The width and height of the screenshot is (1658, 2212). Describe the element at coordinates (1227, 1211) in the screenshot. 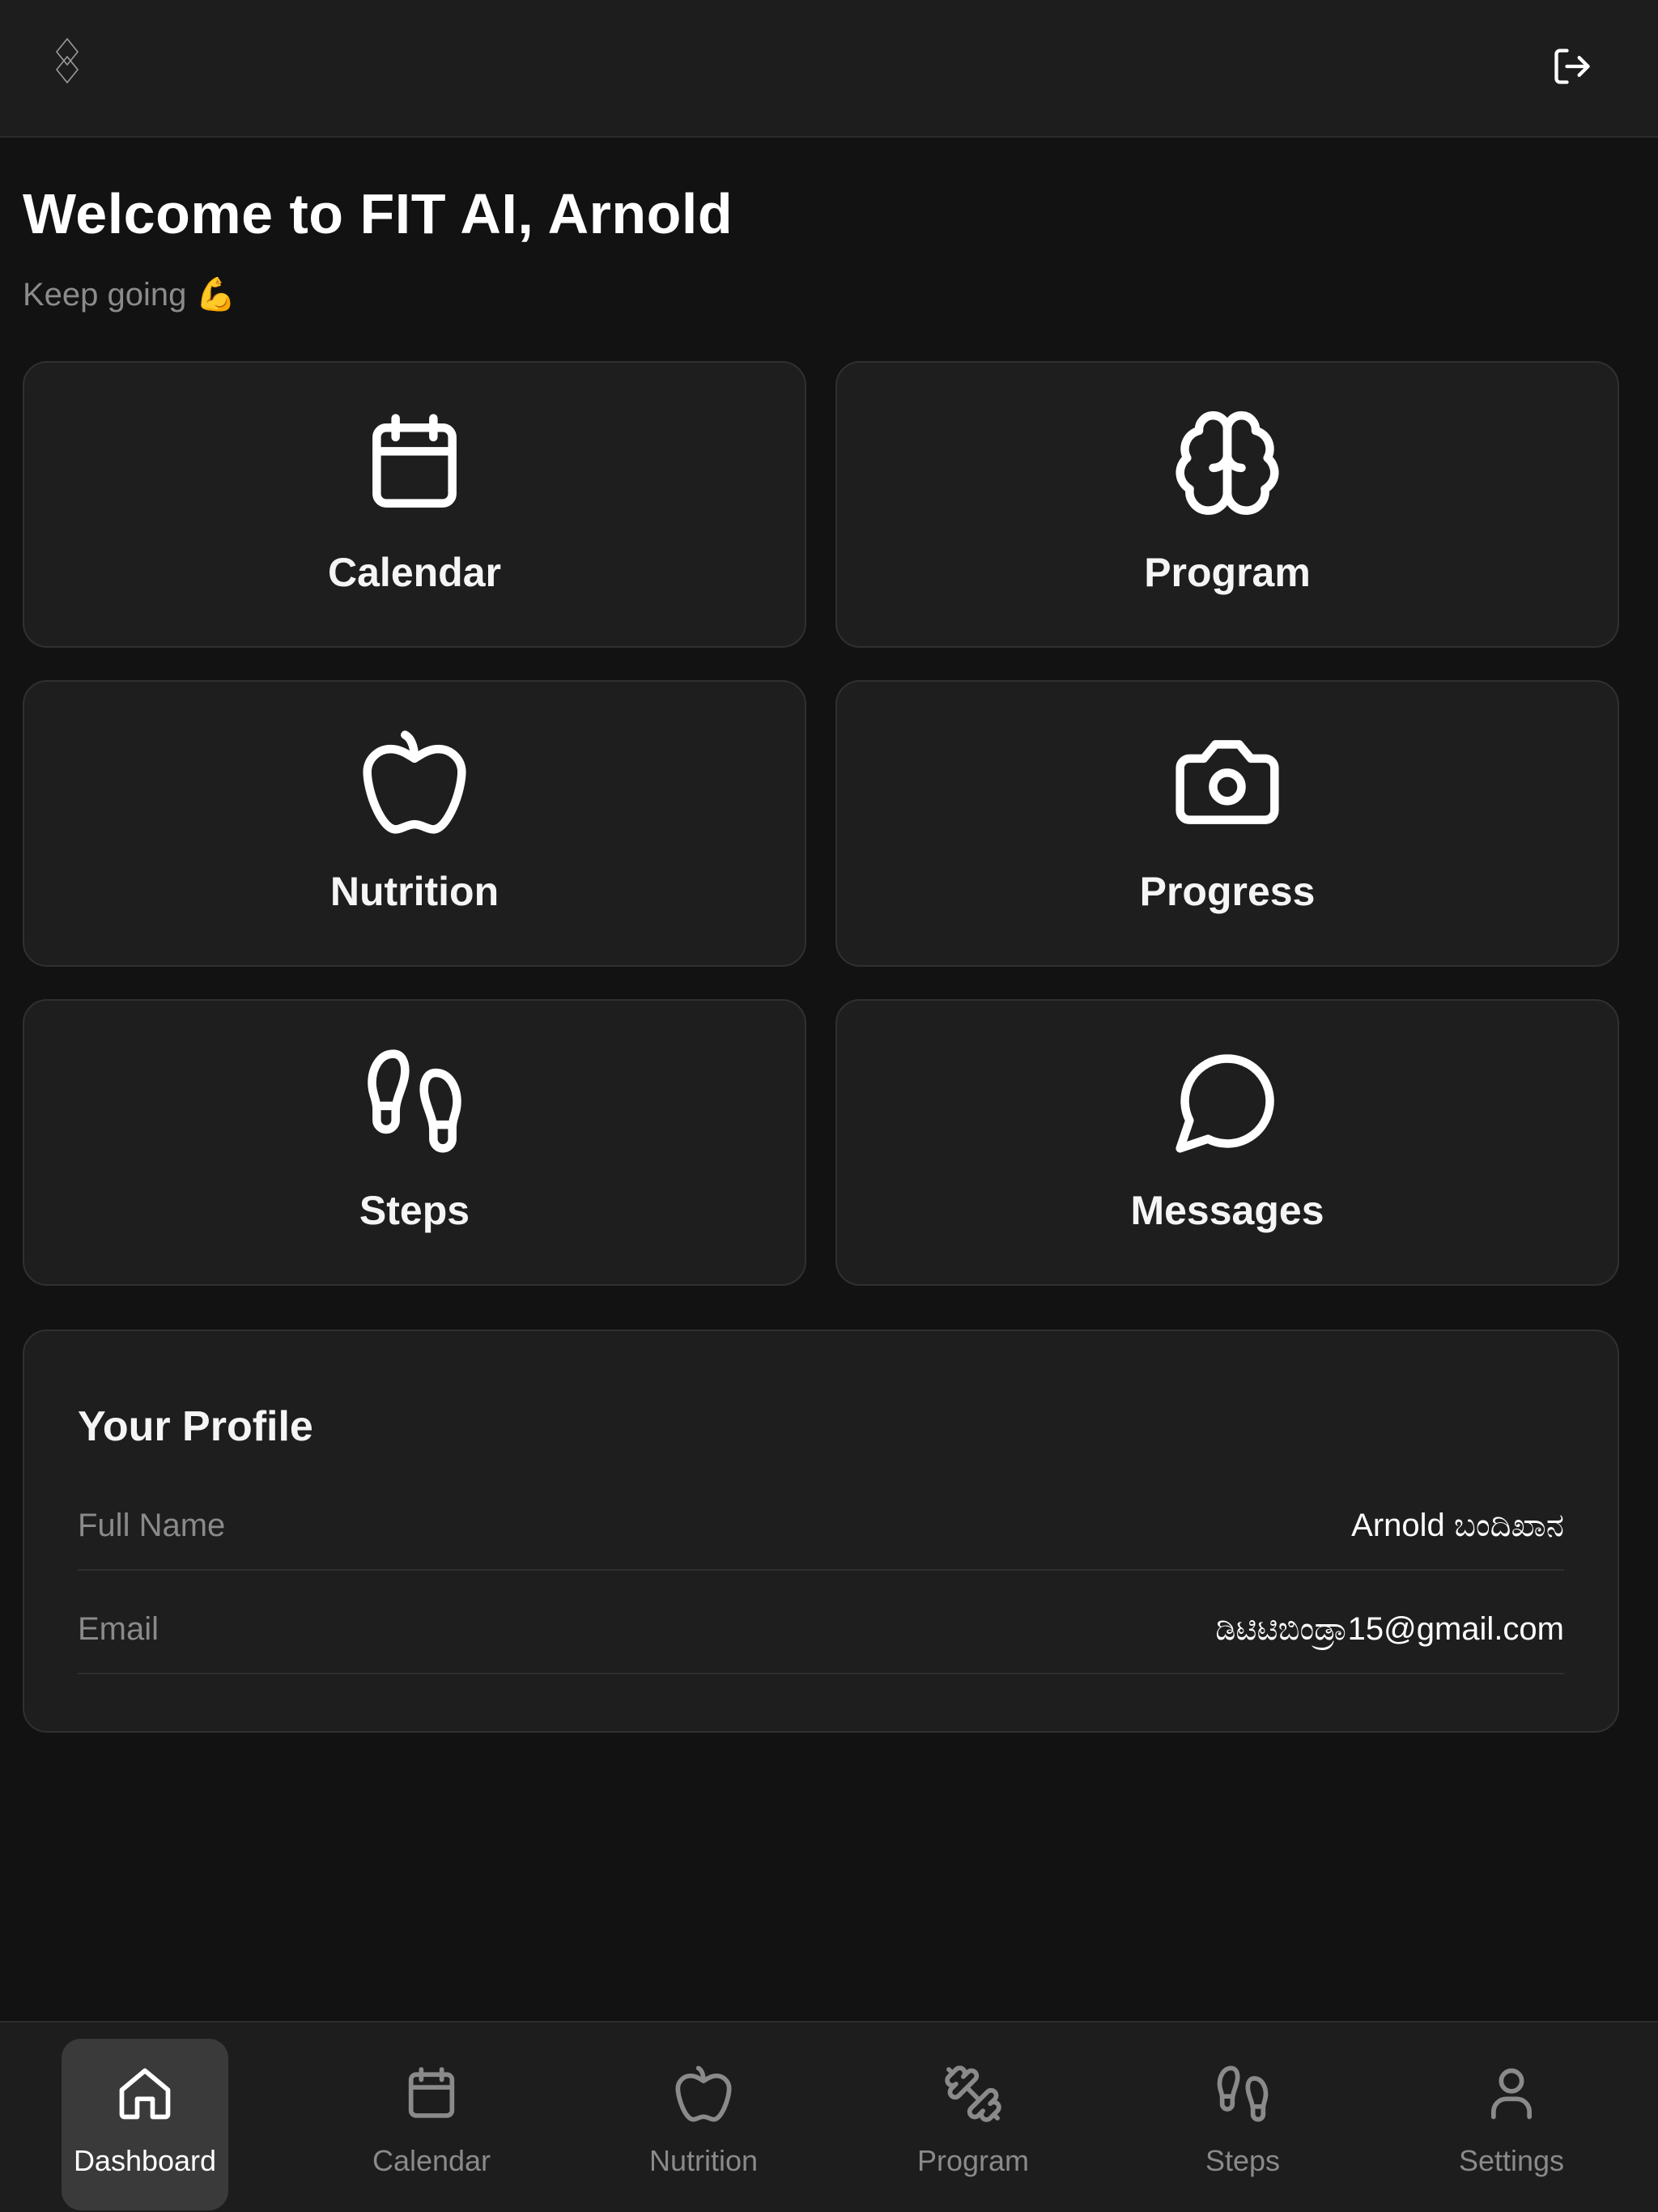

I see `tile-label: Messages` at that location.